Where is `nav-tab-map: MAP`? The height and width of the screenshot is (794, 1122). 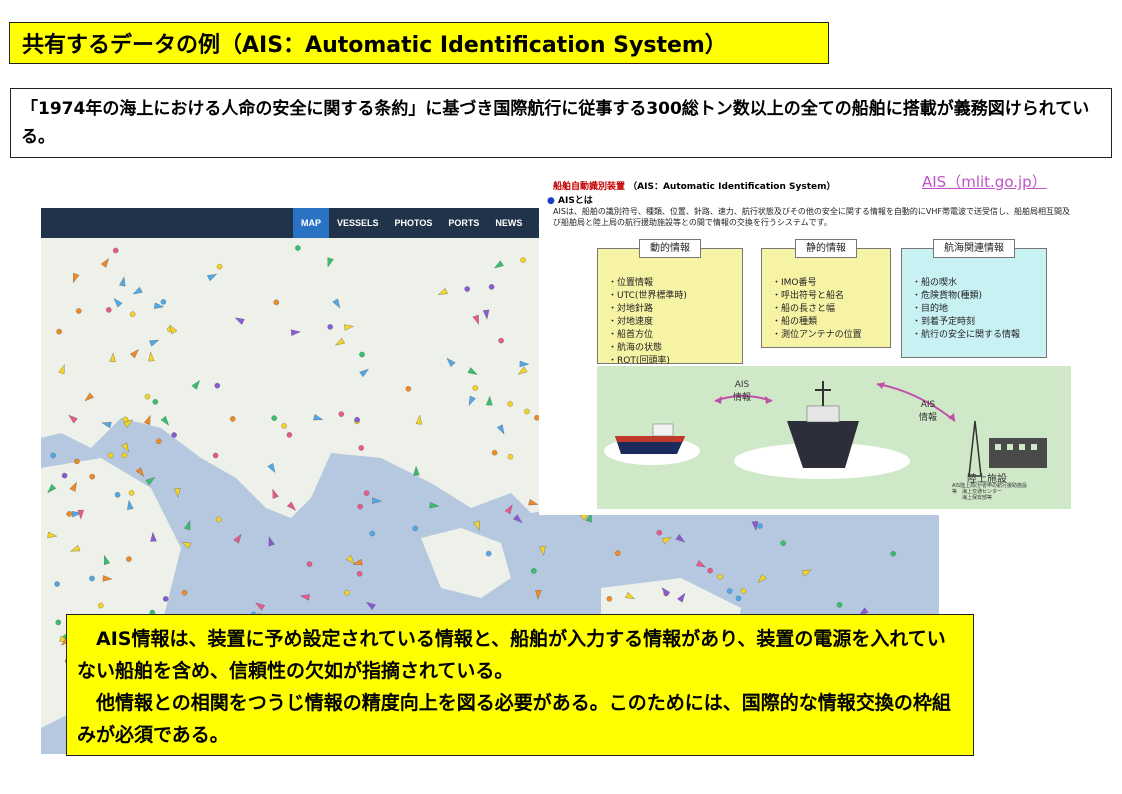 nav-tab-map: MAP is located at coordinates (311, 223).